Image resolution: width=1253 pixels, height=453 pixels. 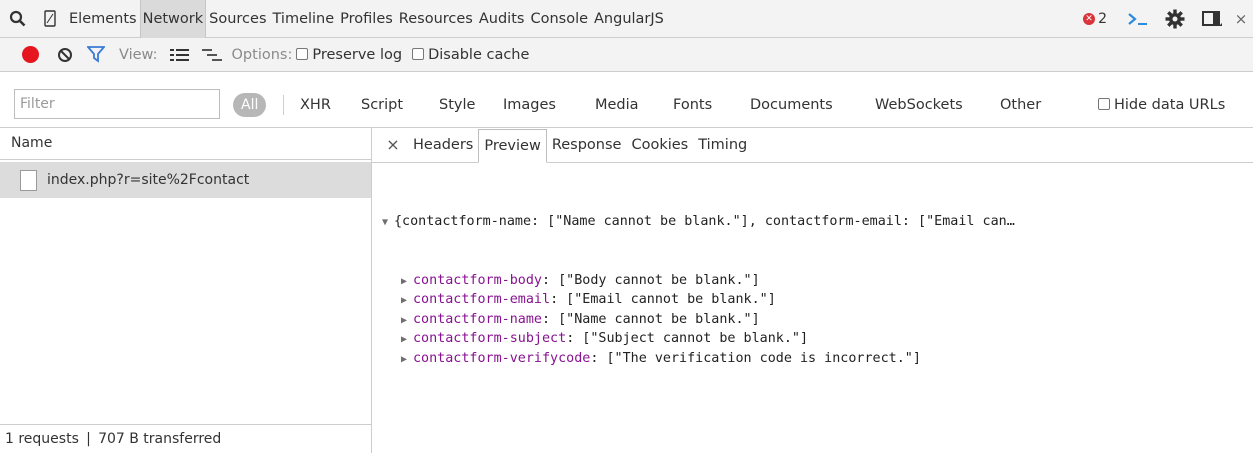 I want to click on filter-type-fonts: Fonts, so click(x=692, y=107).